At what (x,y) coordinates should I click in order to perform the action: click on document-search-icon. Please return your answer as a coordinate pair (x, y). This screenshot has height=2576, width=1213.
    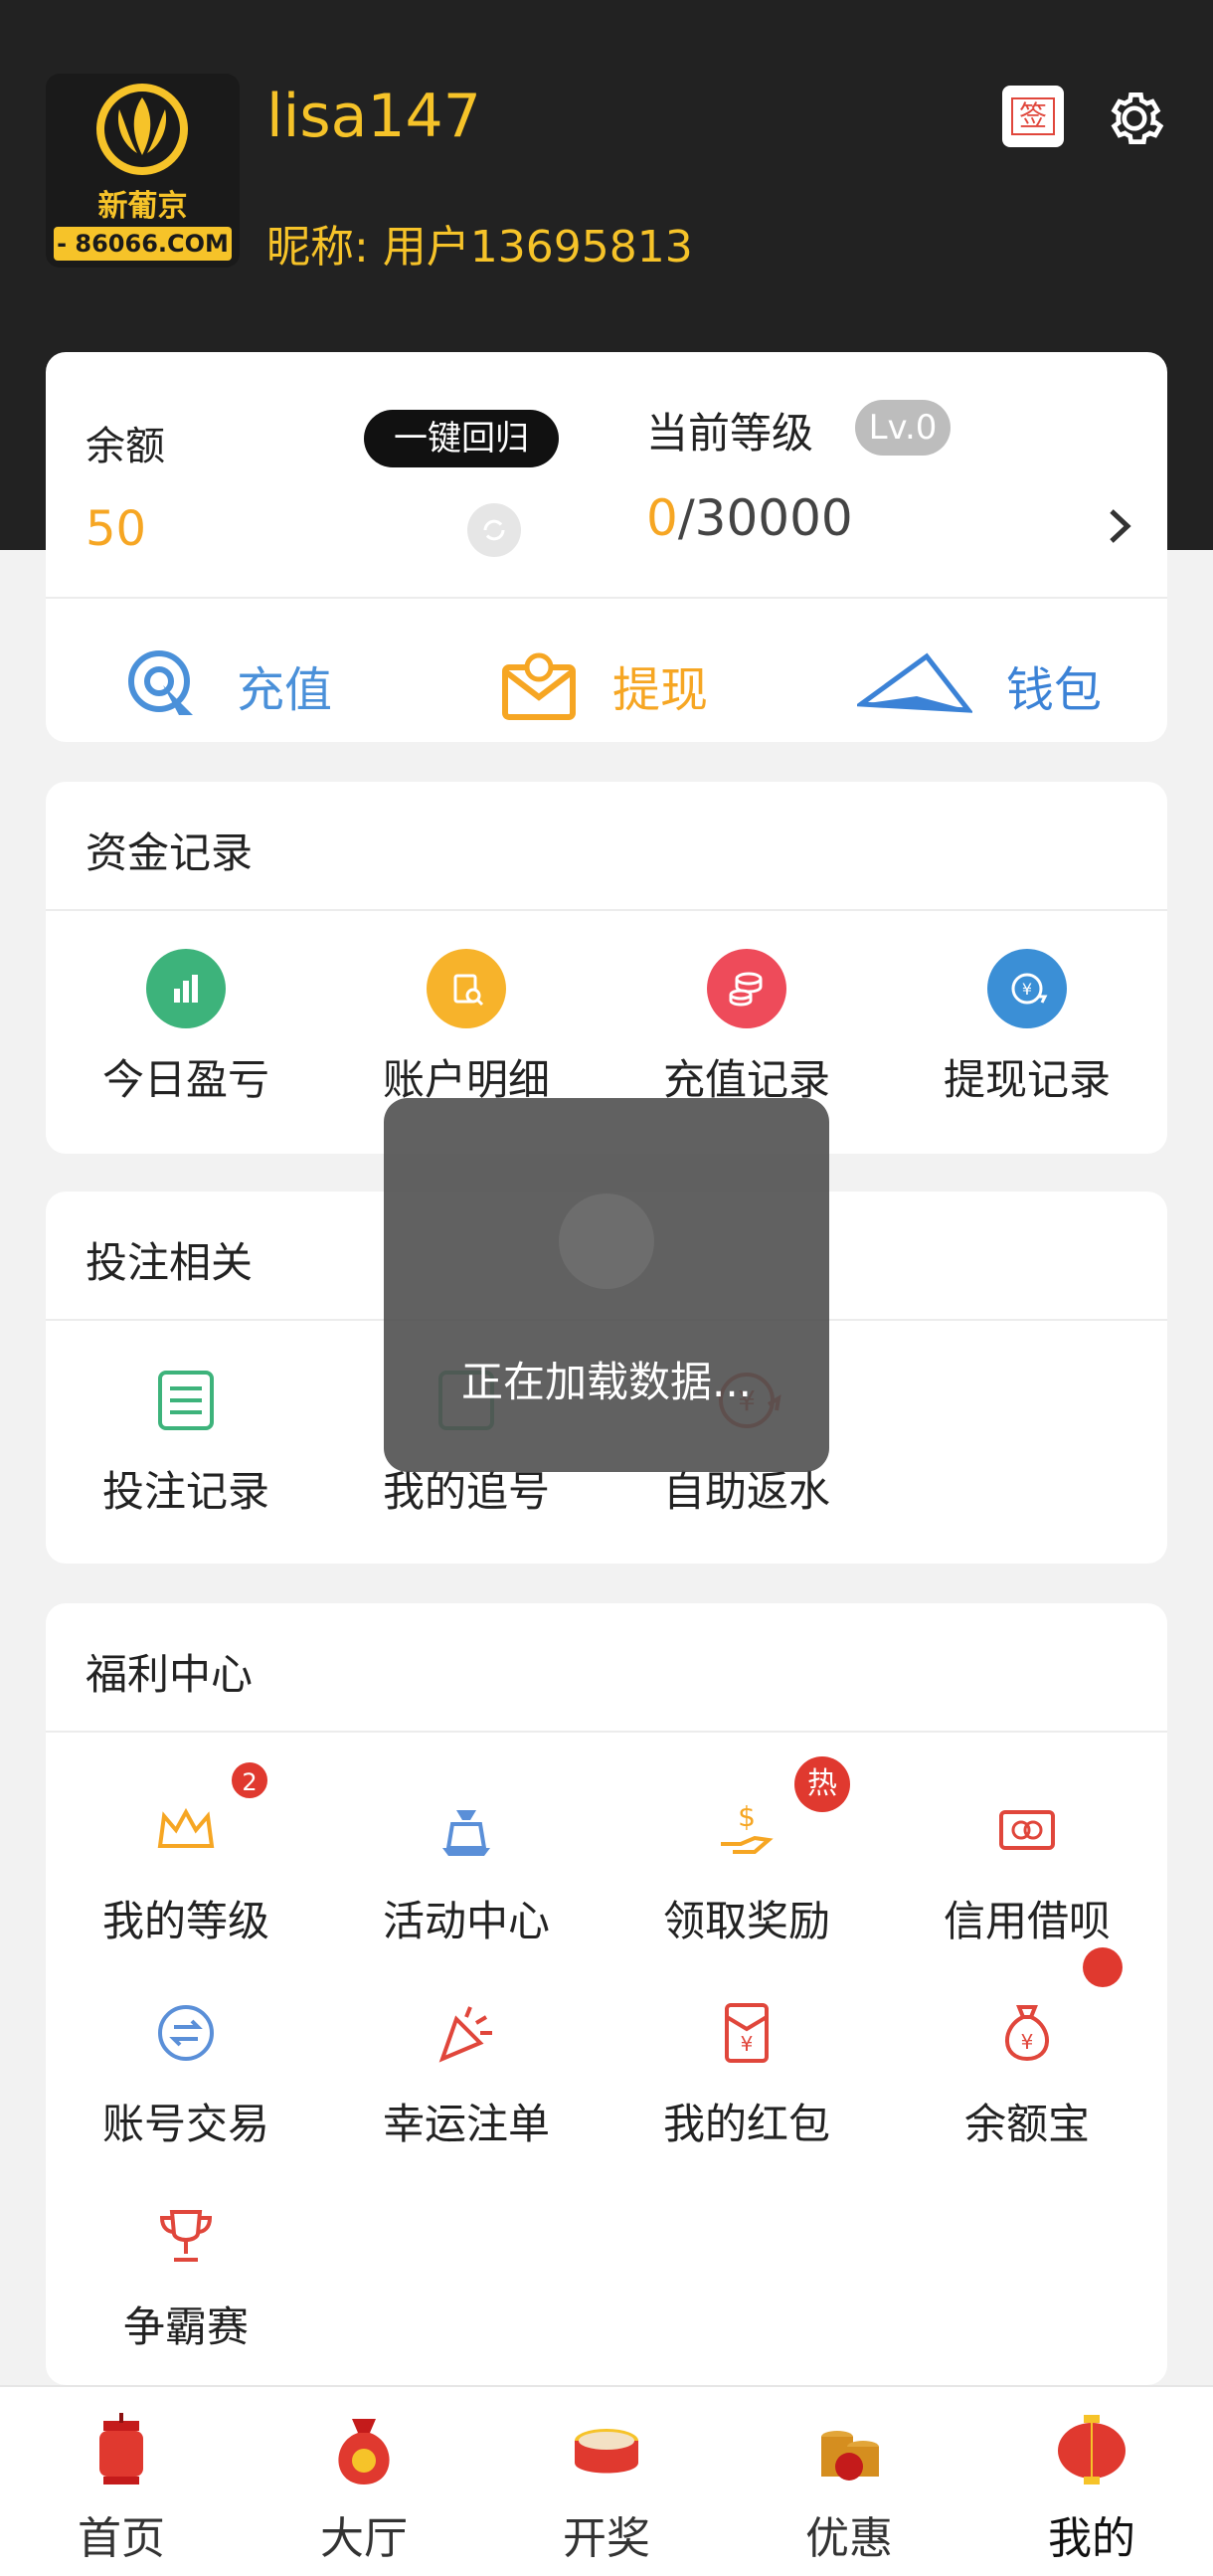
    Looking at the image, I should click on (466, 988).